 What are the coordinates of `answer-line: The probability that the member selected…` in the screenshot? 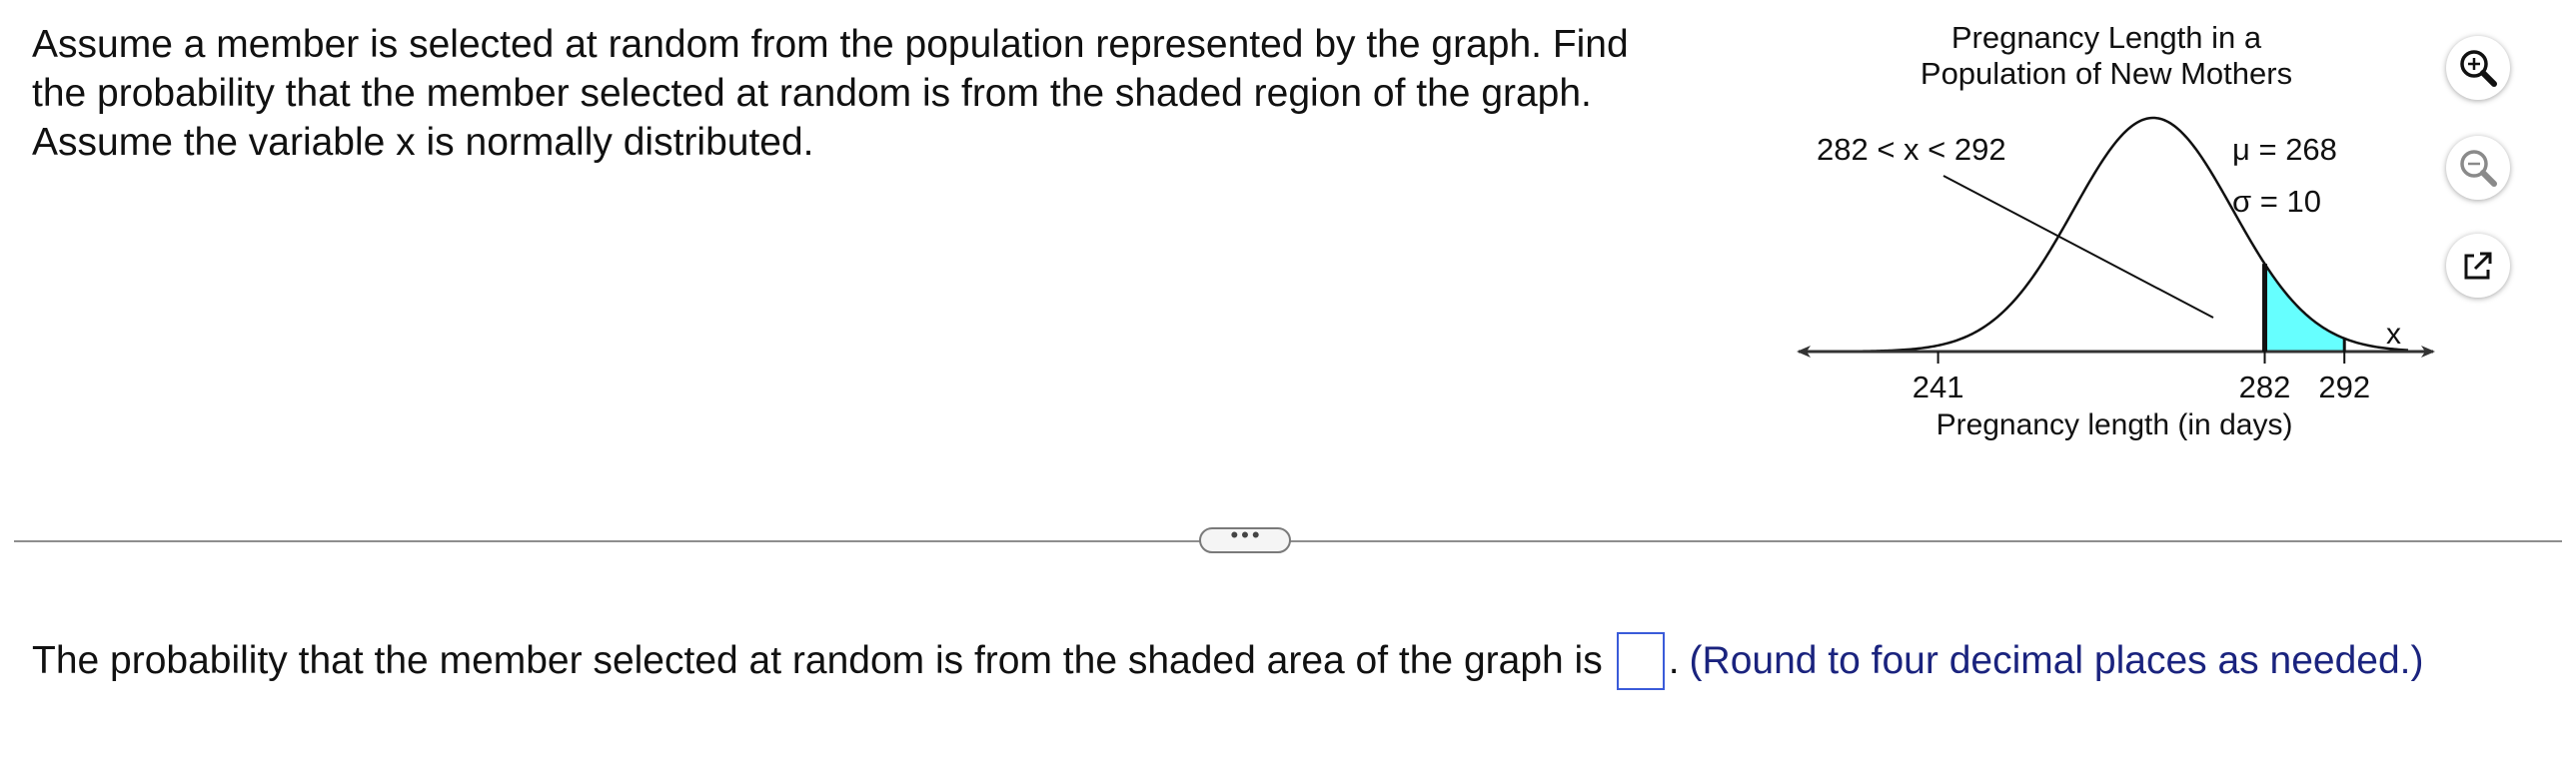 It's located at (1227, 661).